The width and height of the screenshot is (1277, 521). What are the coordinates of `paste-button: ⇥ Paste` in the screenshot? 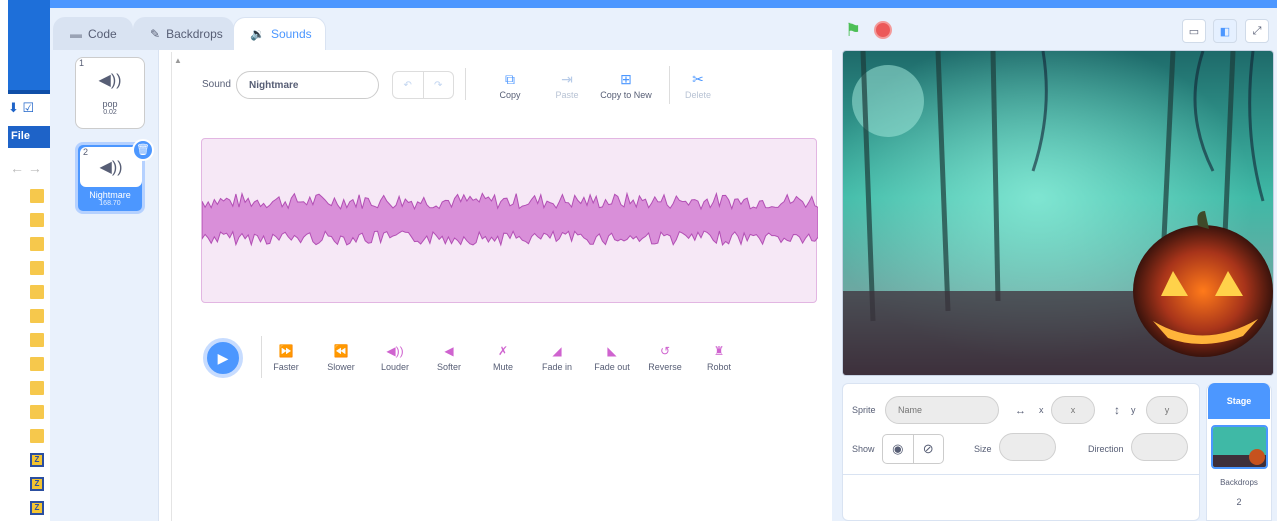 It's located at (567, 84).